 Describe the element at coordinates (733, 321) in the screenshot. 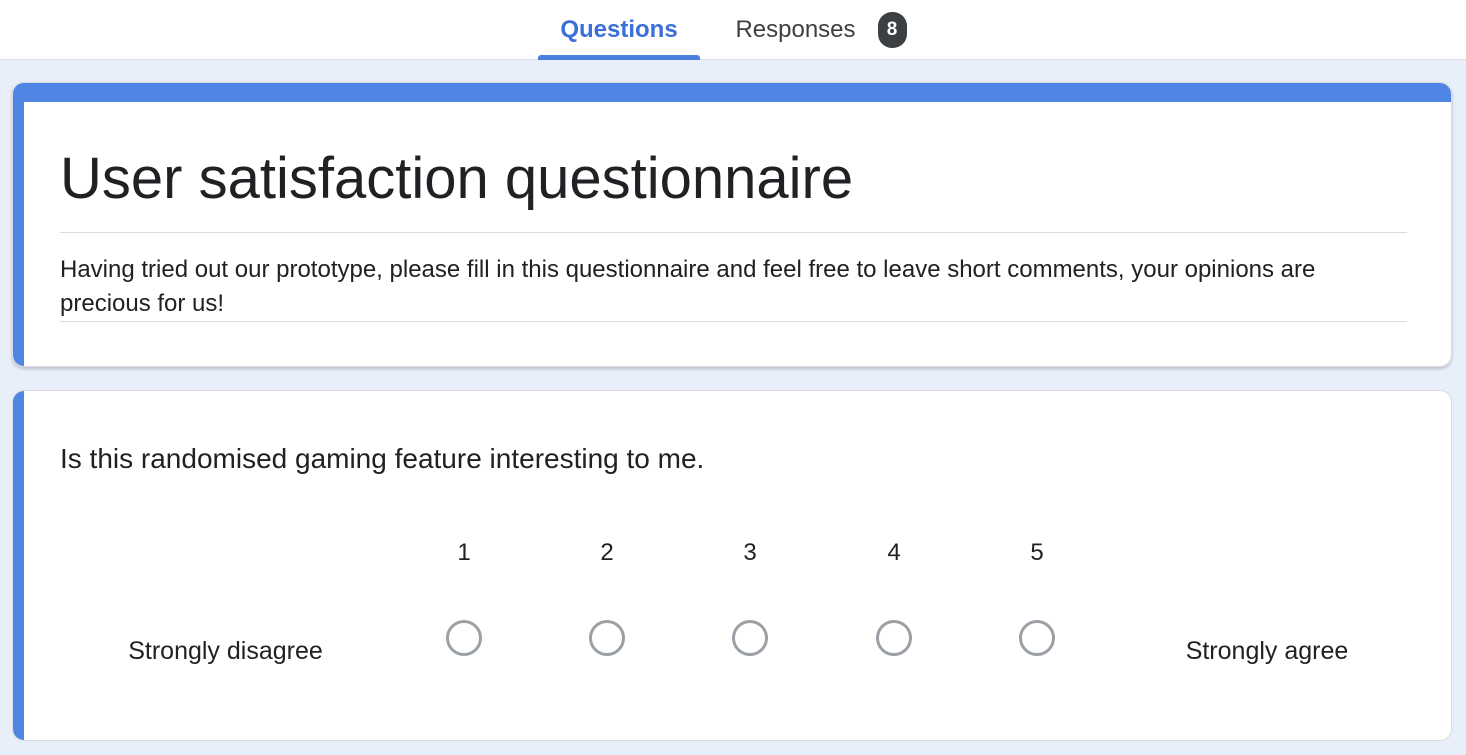

I see `description-divider` at that location.